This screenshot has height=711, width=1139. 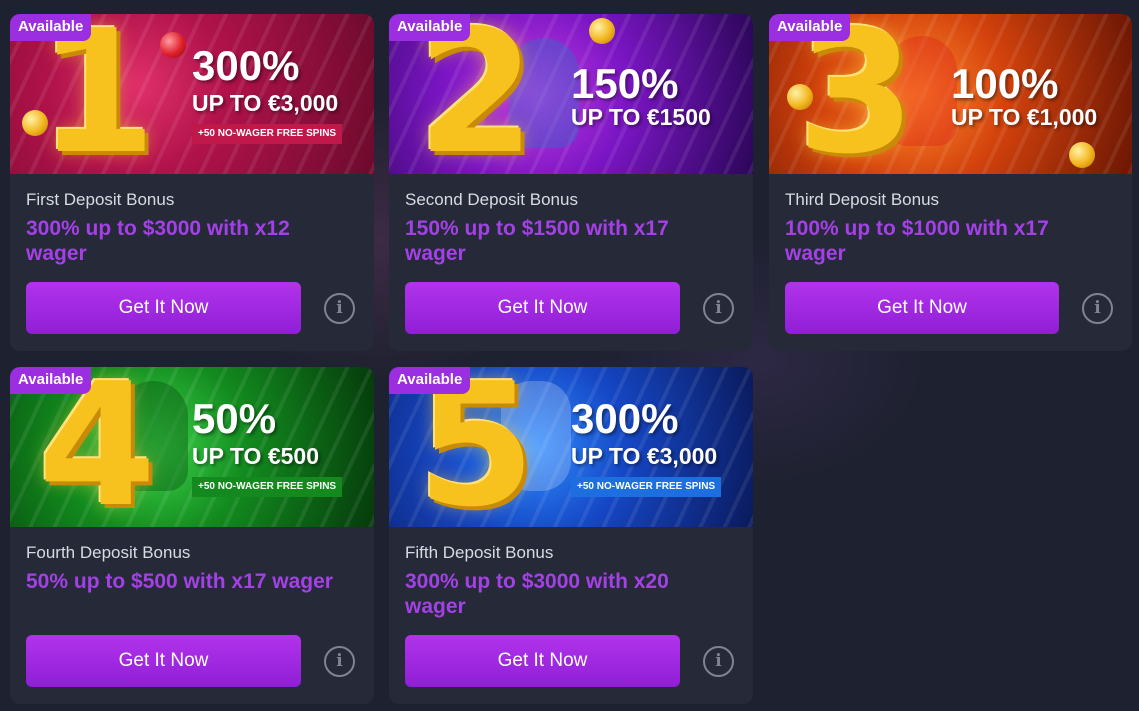 I want to click on banner-upto: UP TO €1500, so click(x=641, y=117).